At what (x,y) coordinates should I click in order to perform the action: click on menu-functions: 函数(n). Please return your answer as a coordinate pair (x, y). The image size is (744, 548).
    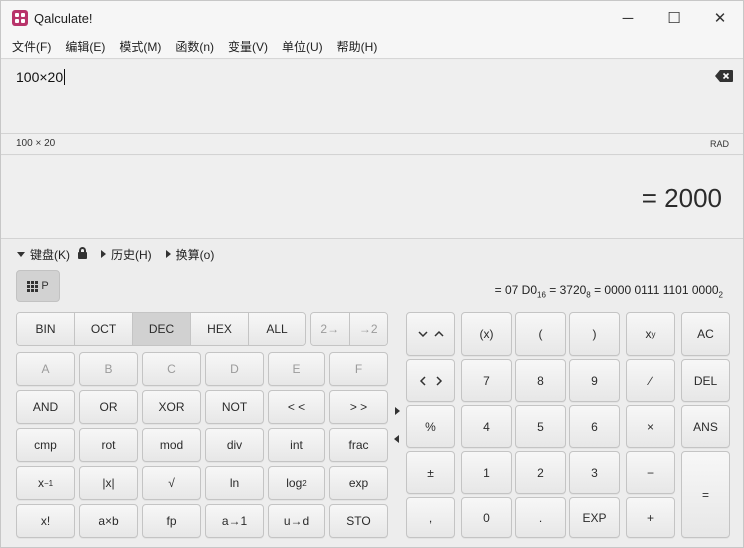
    Looking at the image, I should click on (194, 47).